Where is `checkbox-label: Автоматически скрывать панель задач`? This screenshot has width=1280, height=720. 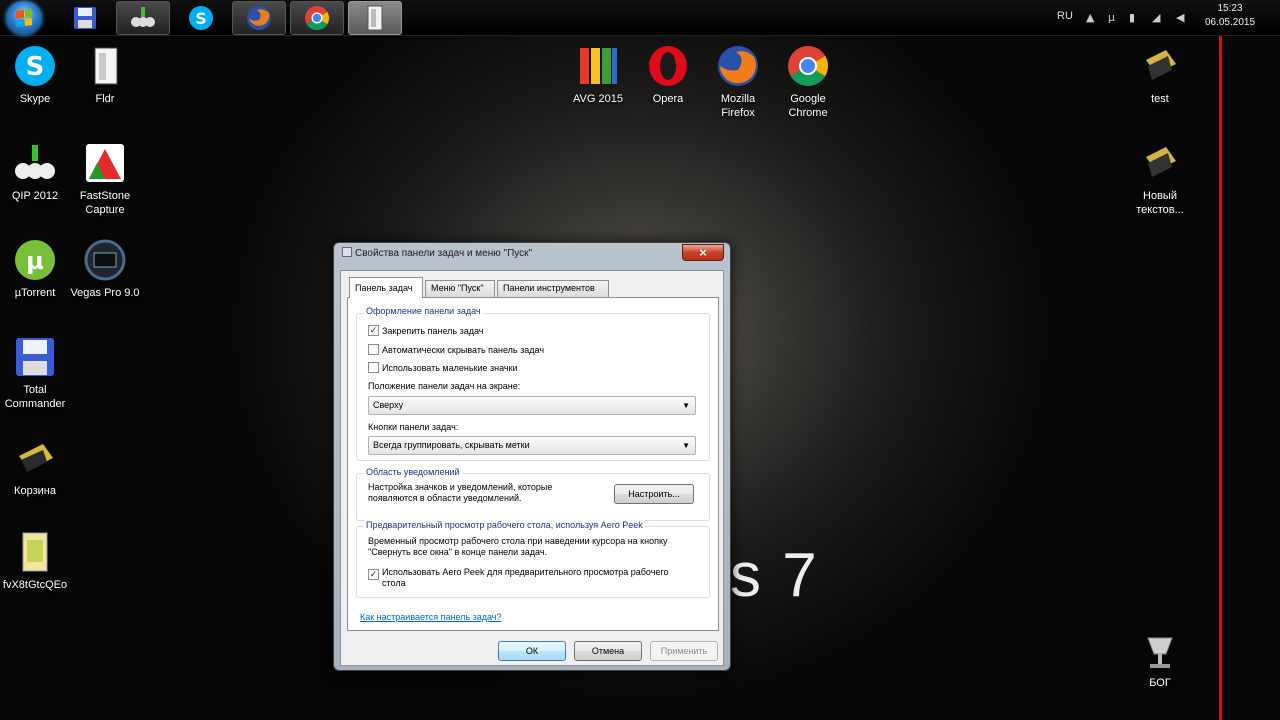
checkbox-label: Автоматически скрывать панель задач is located at coordinates (463, 349).